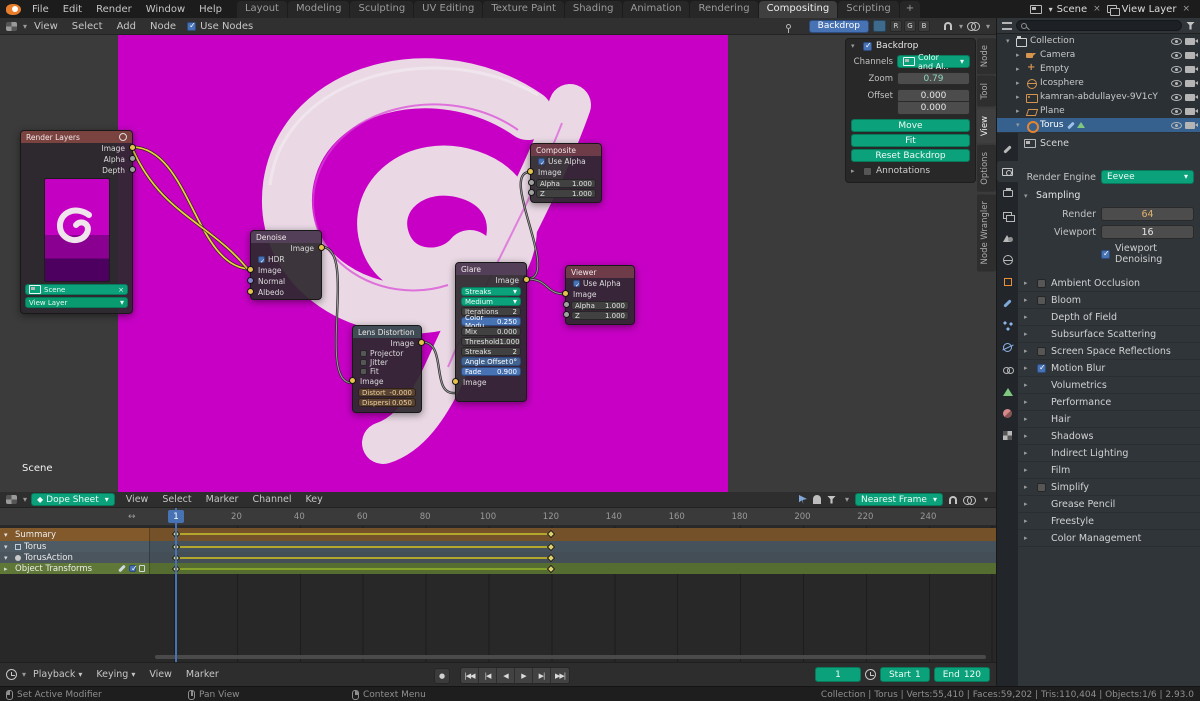 This screenshot has height=701, width=1200. Describe the element at coordinates (313, 499) in the screenshot. I see `dope-sheet-menu: Key` at that location.